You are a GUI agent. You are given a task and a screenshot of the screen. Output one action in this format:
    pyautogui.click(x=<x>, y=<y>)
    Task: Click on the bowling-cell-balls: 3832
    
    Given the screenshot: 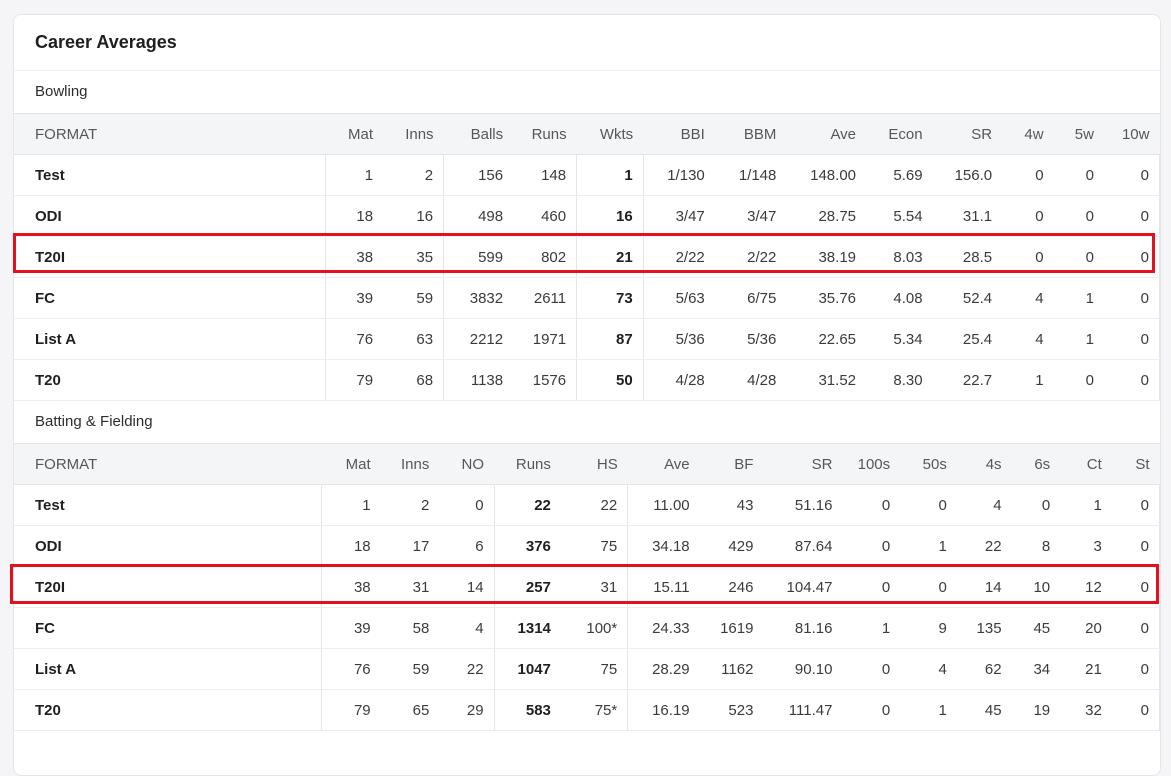 What is the action you would take?
    pyautogui.click(x=478, y=298)
    